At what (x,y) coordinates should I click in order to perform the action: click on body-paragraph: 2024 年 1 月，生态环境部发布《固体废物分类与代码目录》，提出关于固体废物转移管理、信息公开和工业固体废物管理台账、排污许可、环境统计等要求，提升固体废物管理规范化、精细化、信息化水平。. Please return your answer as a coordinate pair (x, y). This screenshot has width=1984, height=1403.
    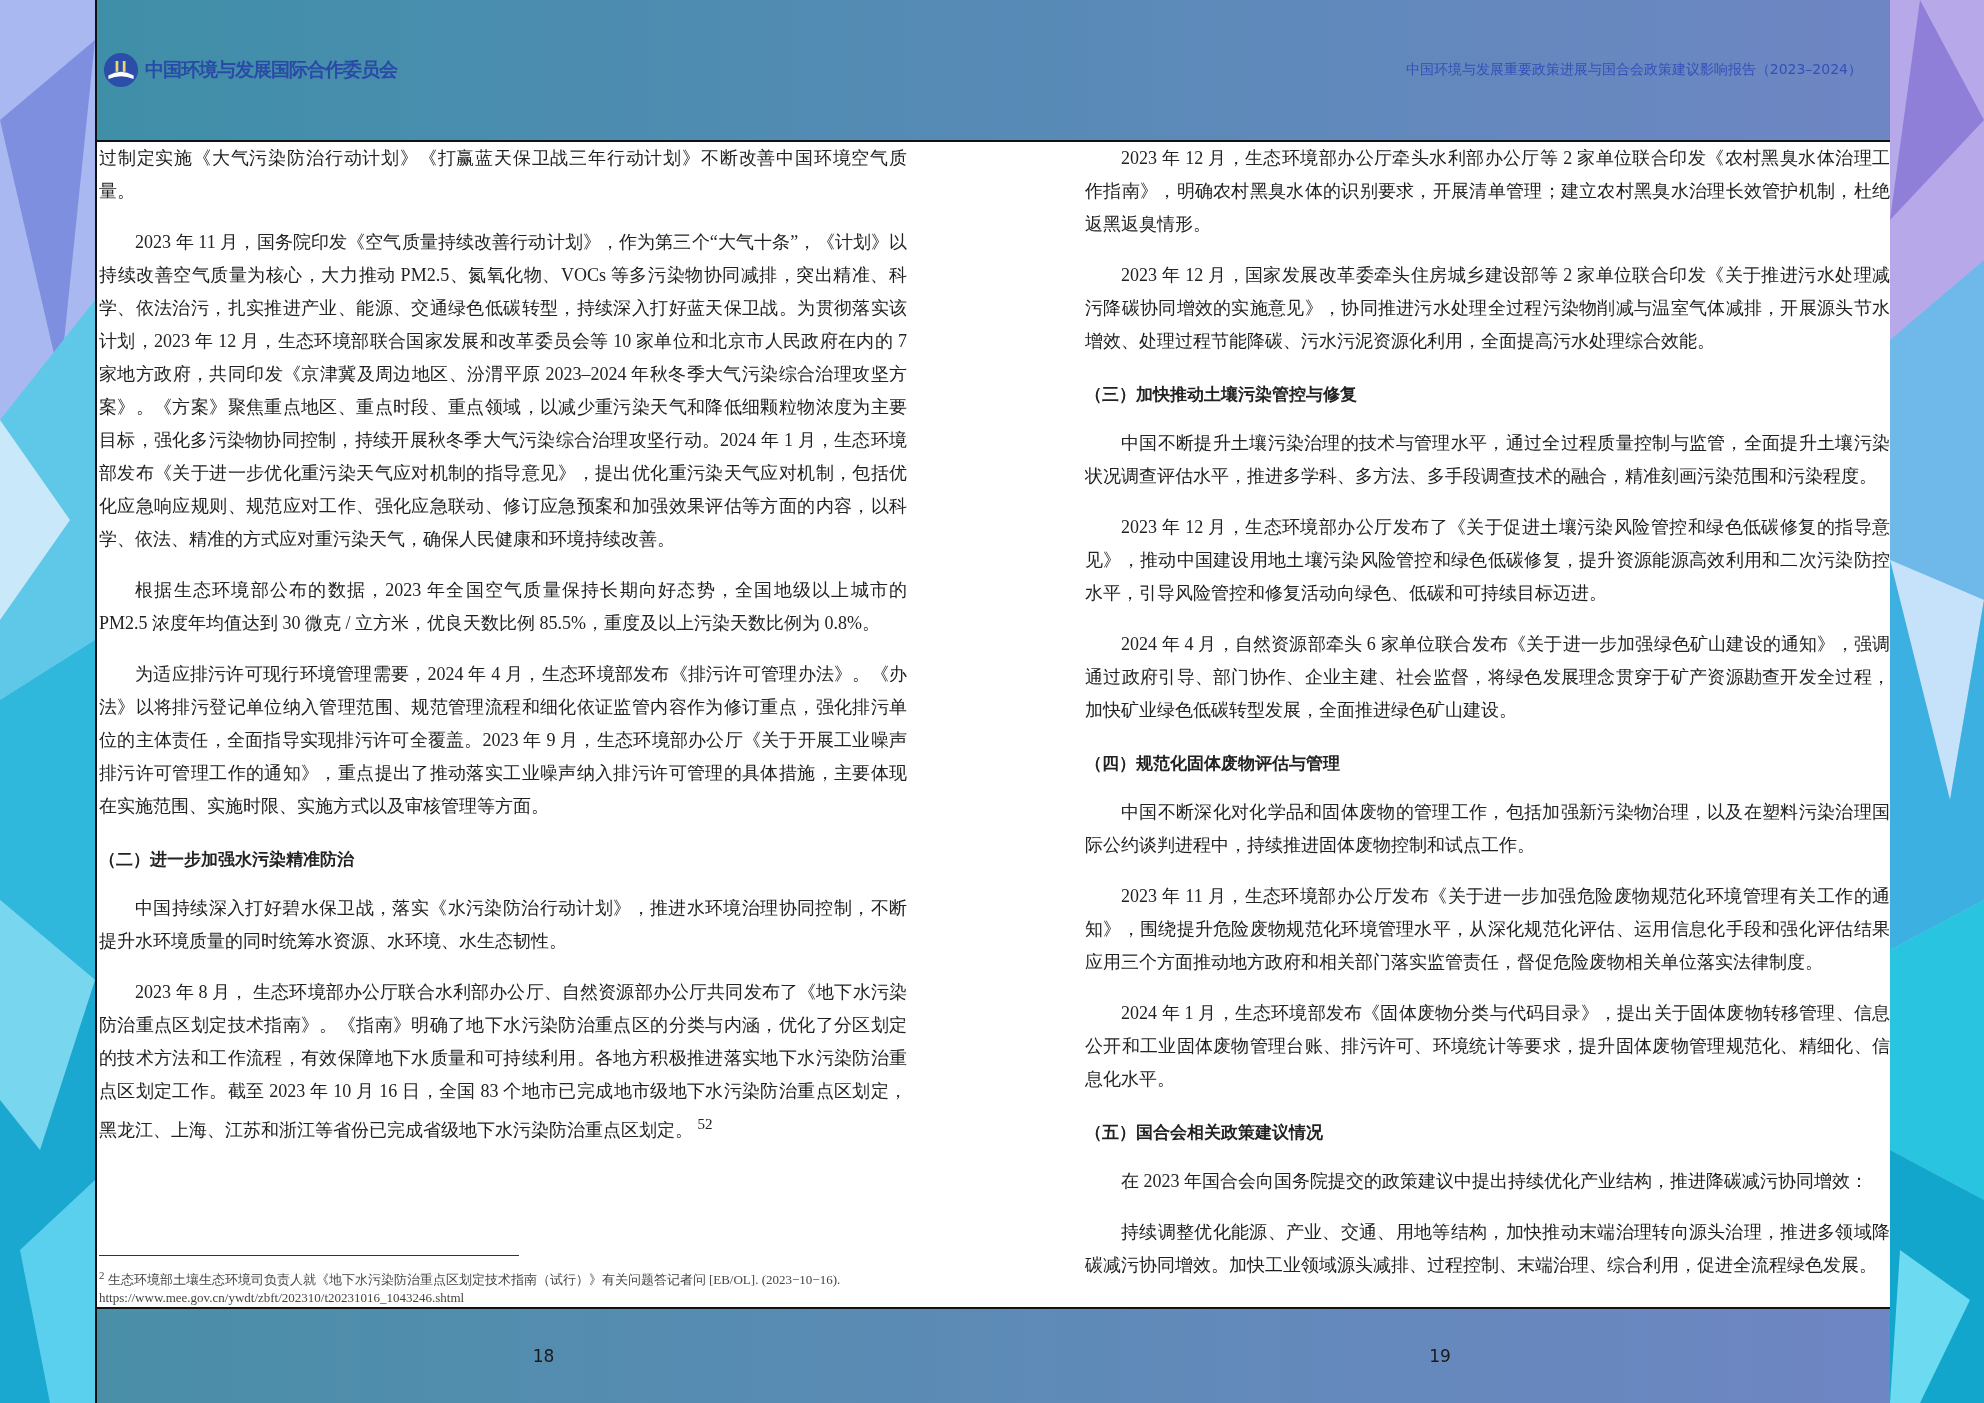
    Looking at the image, I should click on (1487, 1046).